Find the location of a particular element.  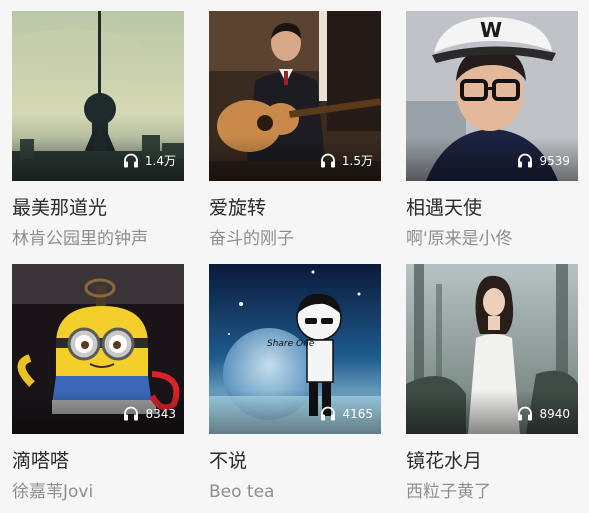

play-count-value: 1.4万 is located at coordinates (160, 160).